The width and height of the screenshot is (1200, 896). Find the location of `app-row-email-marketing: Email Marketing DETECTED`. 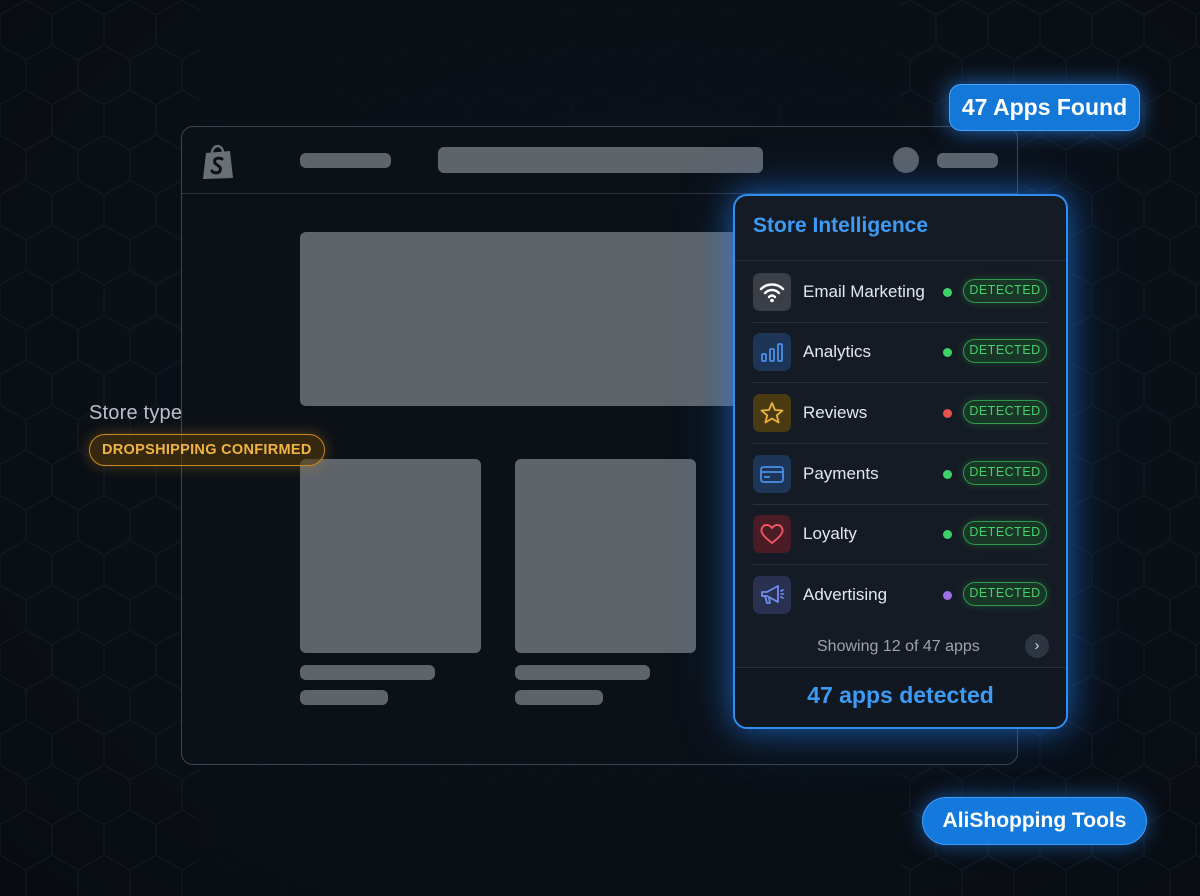

app-row-email-marketing: Email Marketing DETECTED is located at coordinates (901, 293).